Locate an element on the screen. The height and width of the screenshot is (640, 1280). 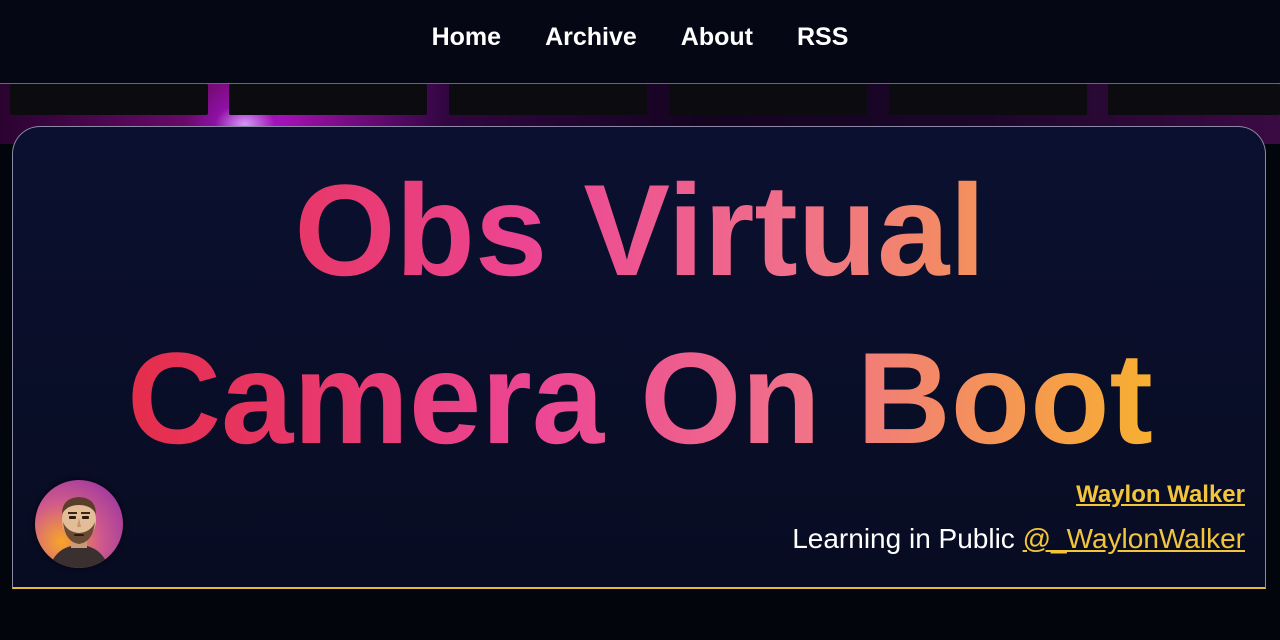
author-name-link: Waylon Walker is located at coordinates (1160, 495).